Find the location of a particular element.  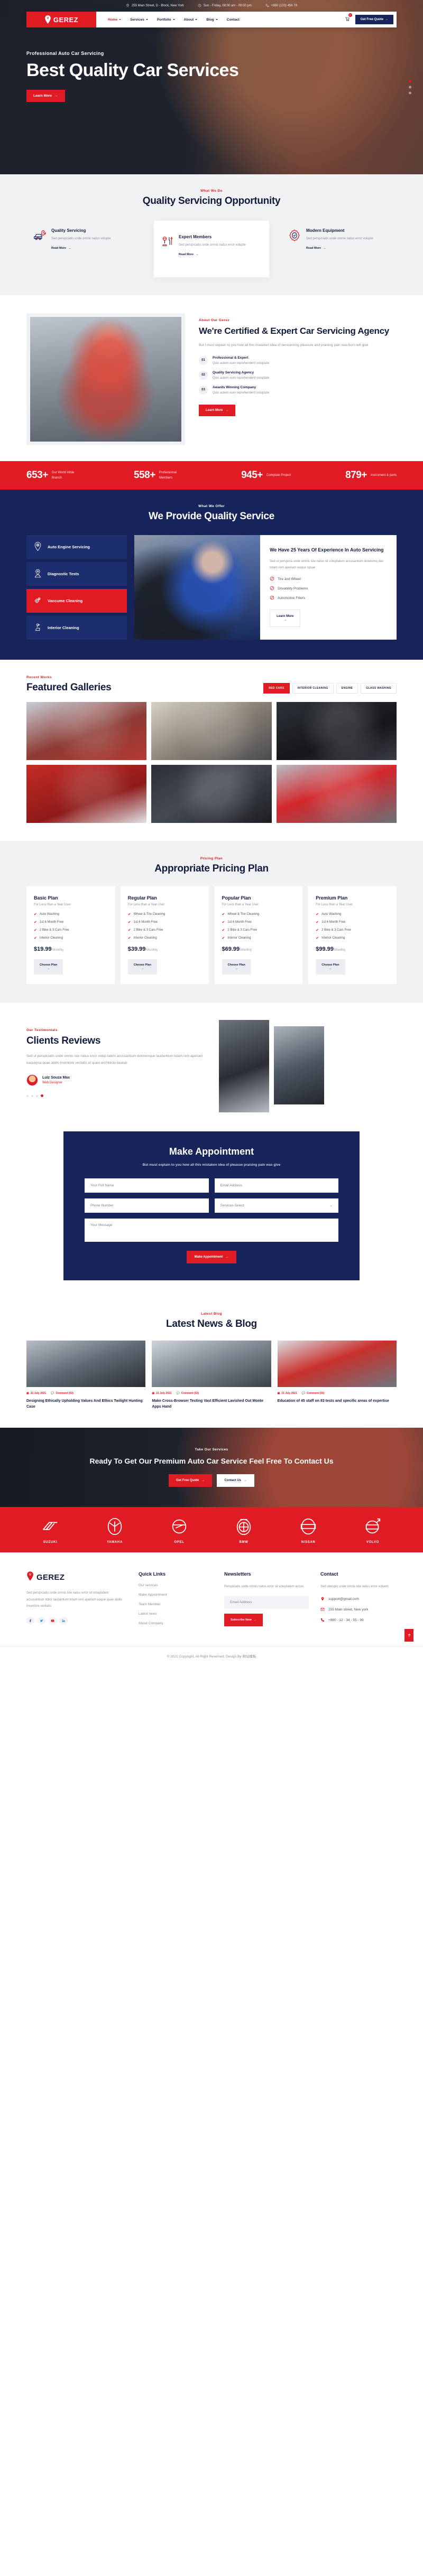

footer-link-about-company: About Company is located at coordinates (176, 1623).